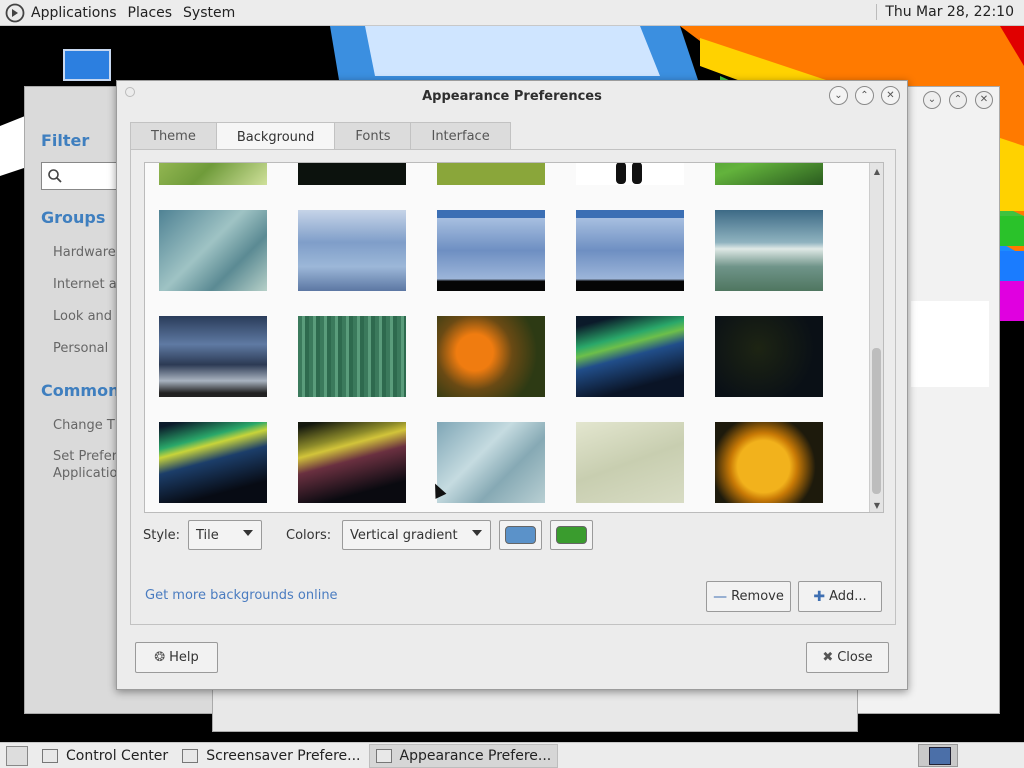  Describe the element at coordinates (209, 13) in the screenshot. I see `menu-system: System` at that location.